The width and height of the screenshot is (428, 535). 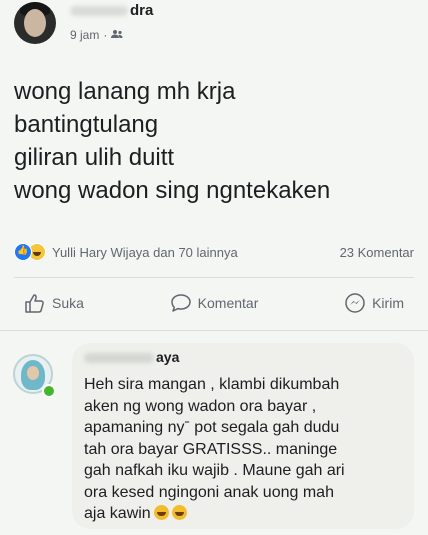 I want to click on post-author-avatar, so click(x=35, y=23).